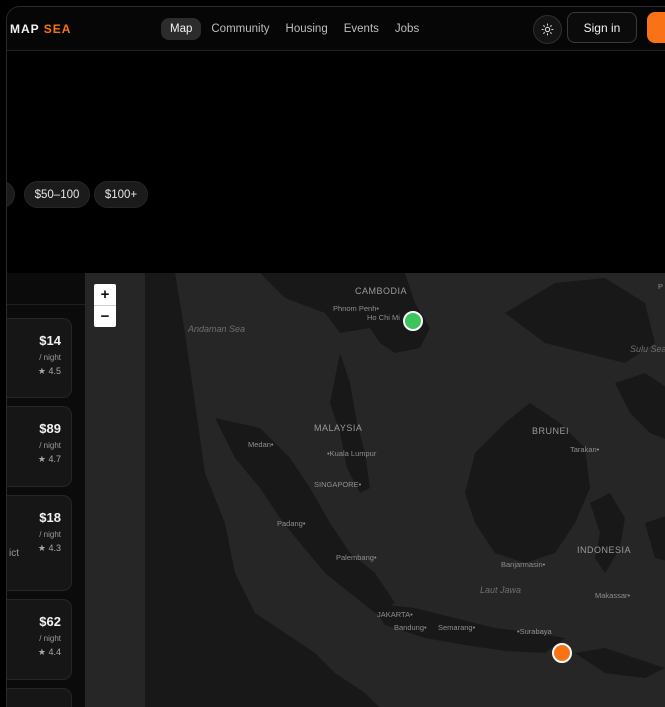 The width and height of the screenshot is (665, 707). I want to click on sign-in-button: Sign in, so click(602, 27).